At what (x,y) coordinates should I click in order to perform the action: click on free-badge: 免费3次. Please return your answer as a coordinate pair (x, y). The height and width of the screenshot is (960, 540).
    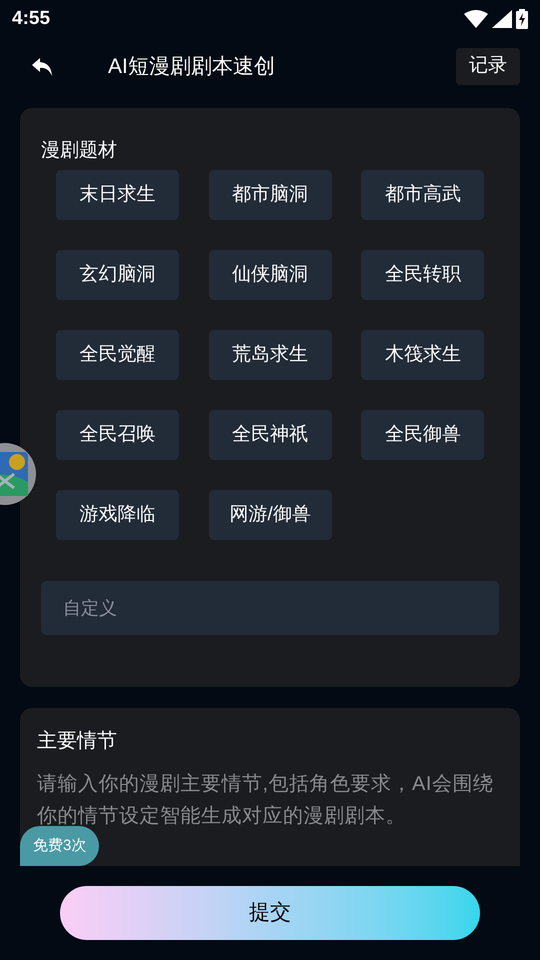
    Looking at the image, I should click on (60, 846).